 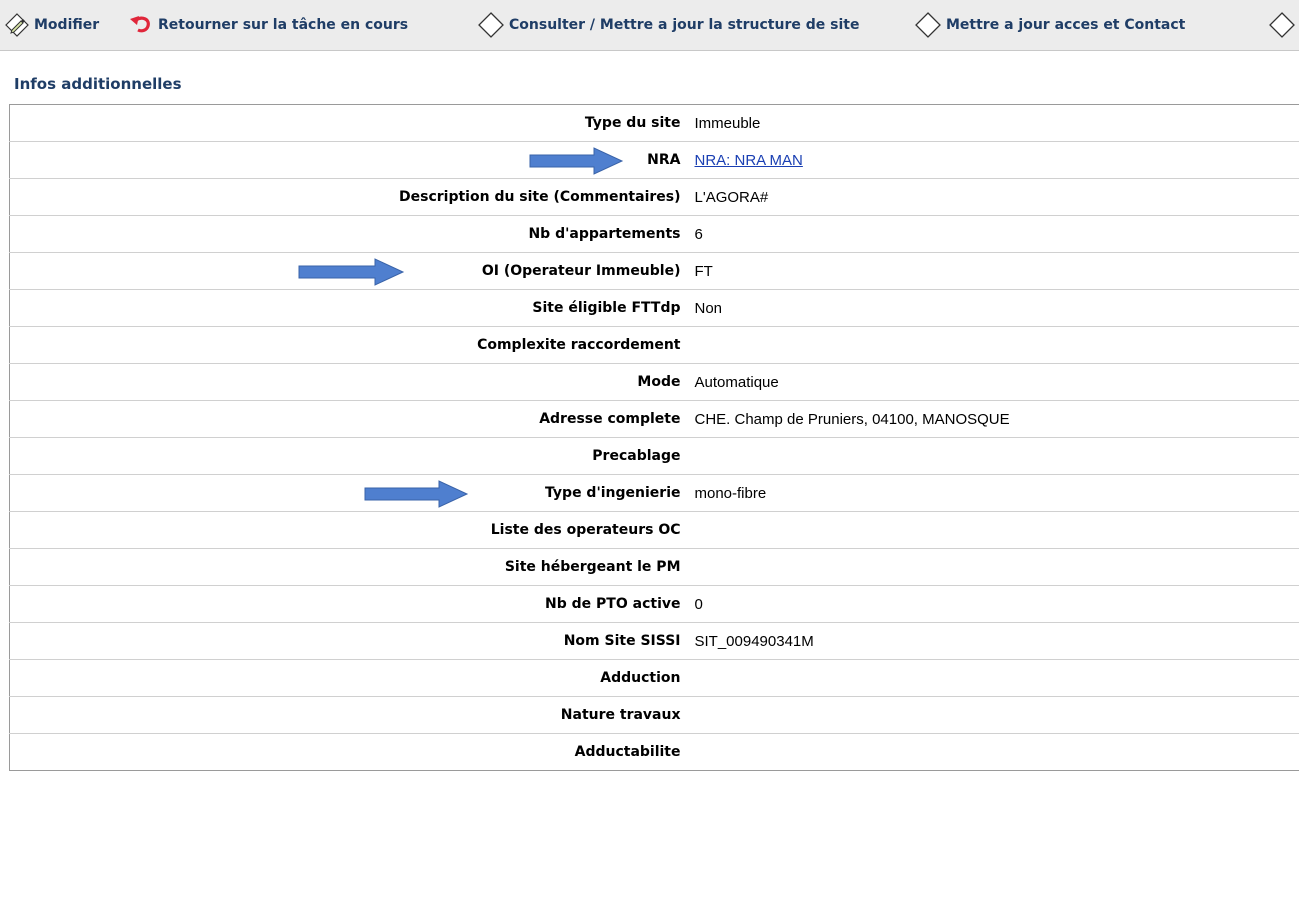 I want to click on row-value: L'AGORA#, so click(x=996, y=197).